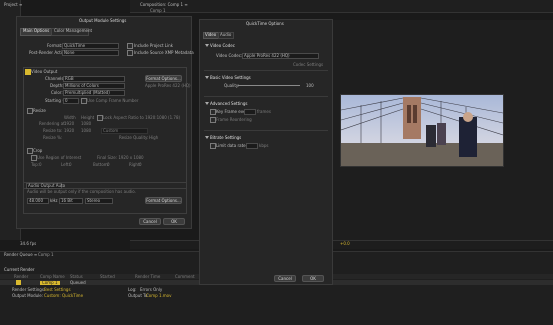 This screenshot has height=325, width=553. I want to click on rendering-at-label: Rendering at:, so click(53, 123).